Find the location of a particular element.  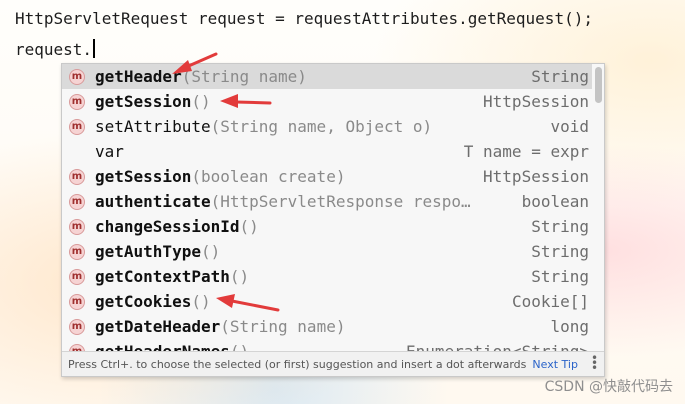

more-vertical-icon: • • • is located at coordinates (594, 363).